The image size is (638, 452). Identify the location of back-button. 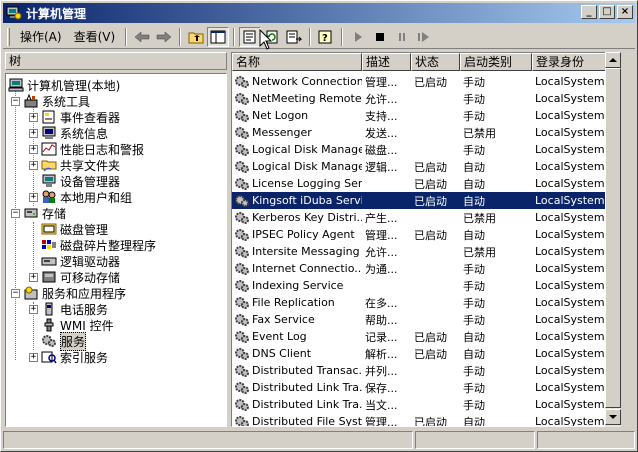
(142, 37).